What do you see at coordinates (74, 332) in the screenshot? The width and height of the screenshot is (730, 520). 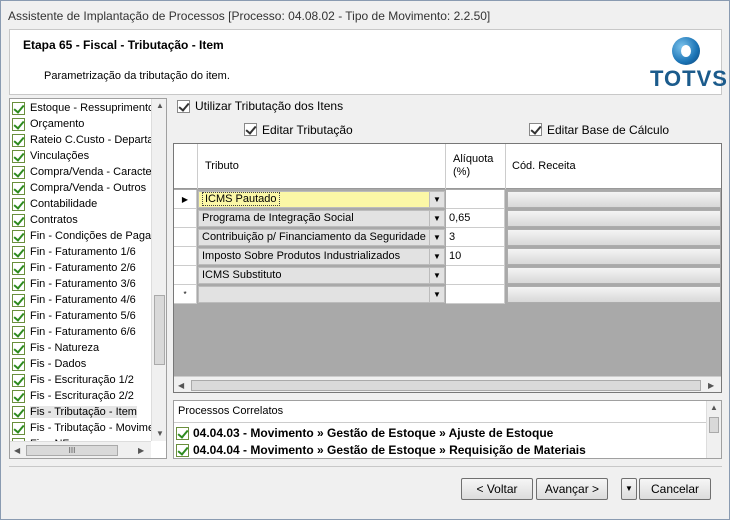 I see `tree-item: Fin - Faturamento 6/6` at bounding box center [74, 332].